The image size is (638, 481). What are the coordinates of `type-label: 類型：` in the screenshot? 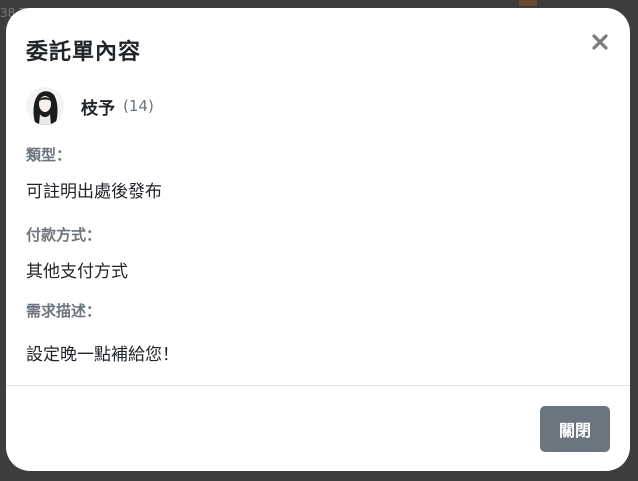 It's located at (49, 155).